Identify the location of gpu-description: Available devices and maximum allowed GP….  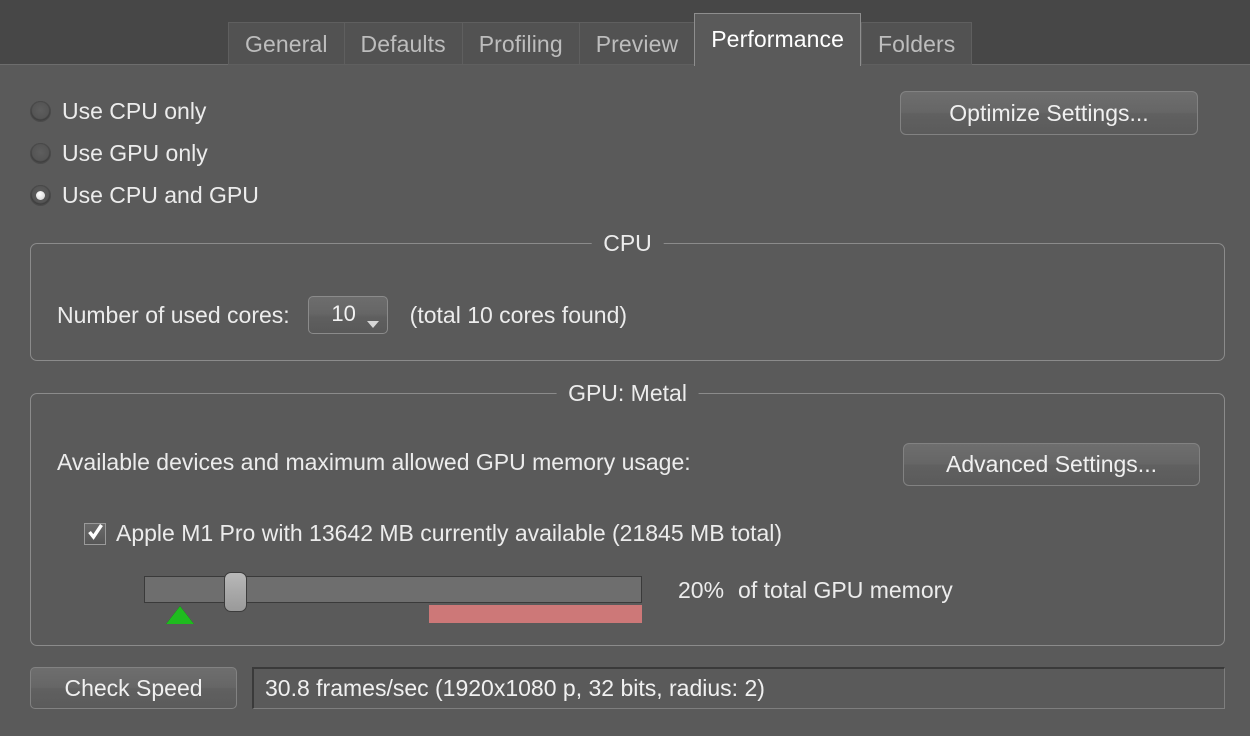
(374, 462).